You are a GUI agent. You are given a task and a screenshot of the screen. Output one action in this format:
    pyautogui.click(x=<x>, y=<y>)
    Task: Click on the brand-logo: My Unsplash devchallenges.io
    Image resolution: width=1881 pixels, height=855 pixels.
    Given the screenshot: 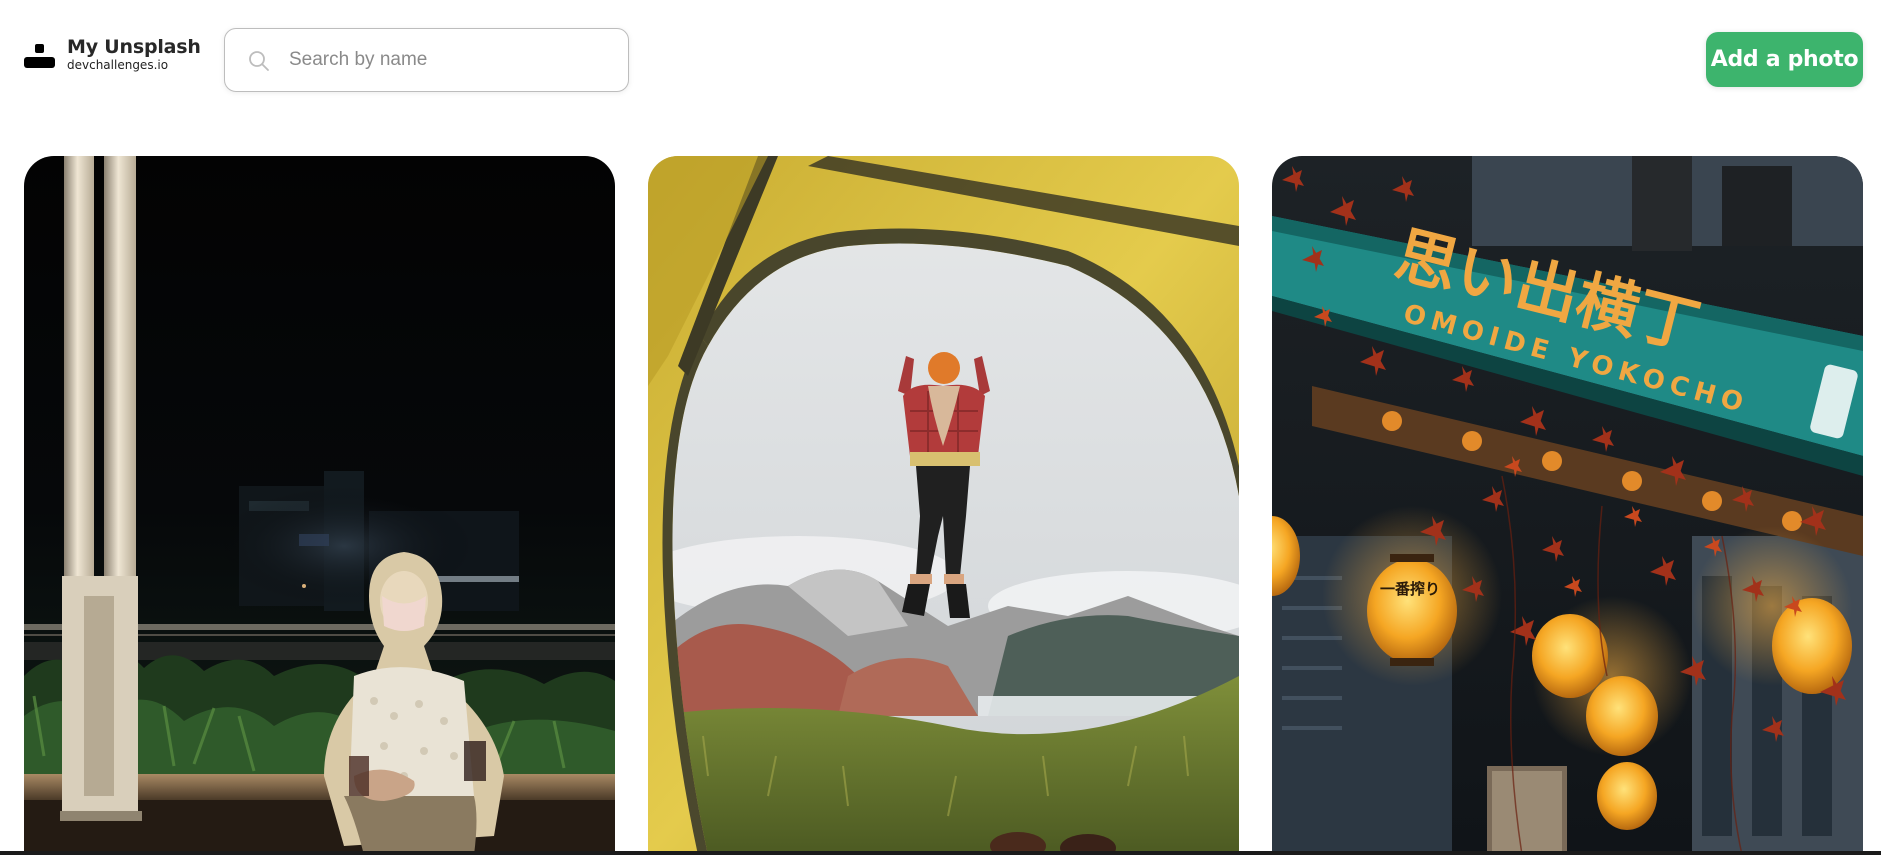 What is the action you would take?
    pyautogui.click(x=112, y=54)
    